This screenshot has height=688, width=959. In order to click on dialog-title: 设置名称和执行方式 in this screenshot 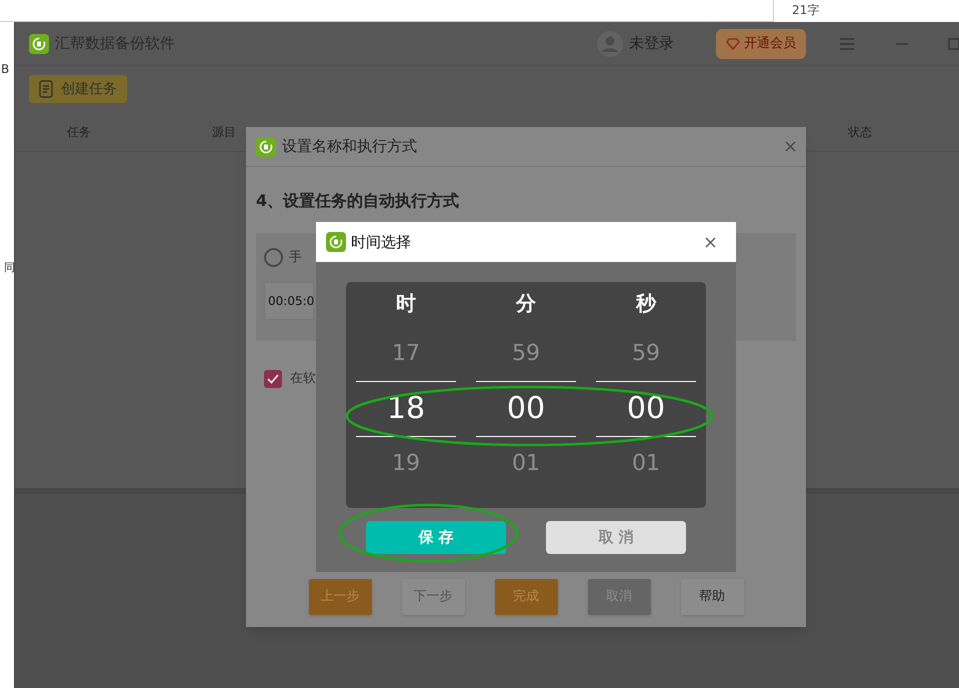, I will do `click(349, 147)`.